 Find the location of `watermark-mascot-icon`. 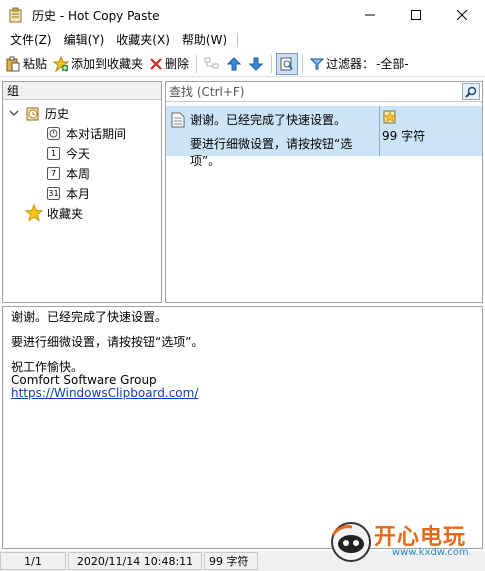

watermark-mascot-icon is located at coordinates (351, 542).